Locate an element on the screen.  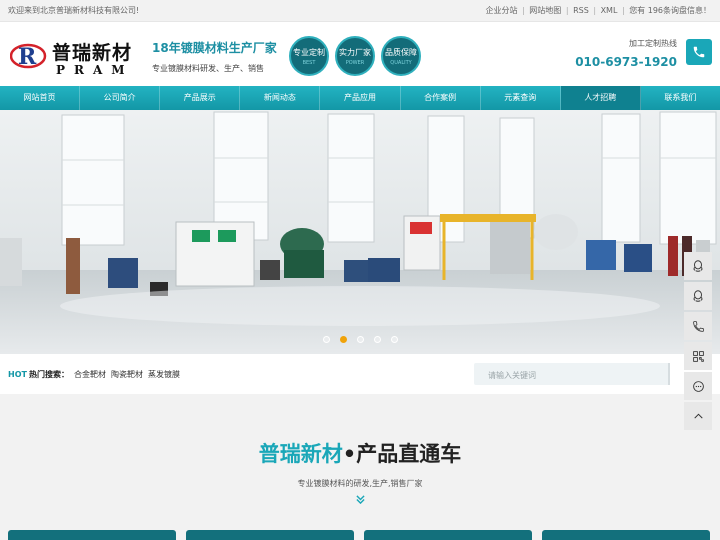
badge-custom: 专业定制 BEST is located at coordinates (309, 56).